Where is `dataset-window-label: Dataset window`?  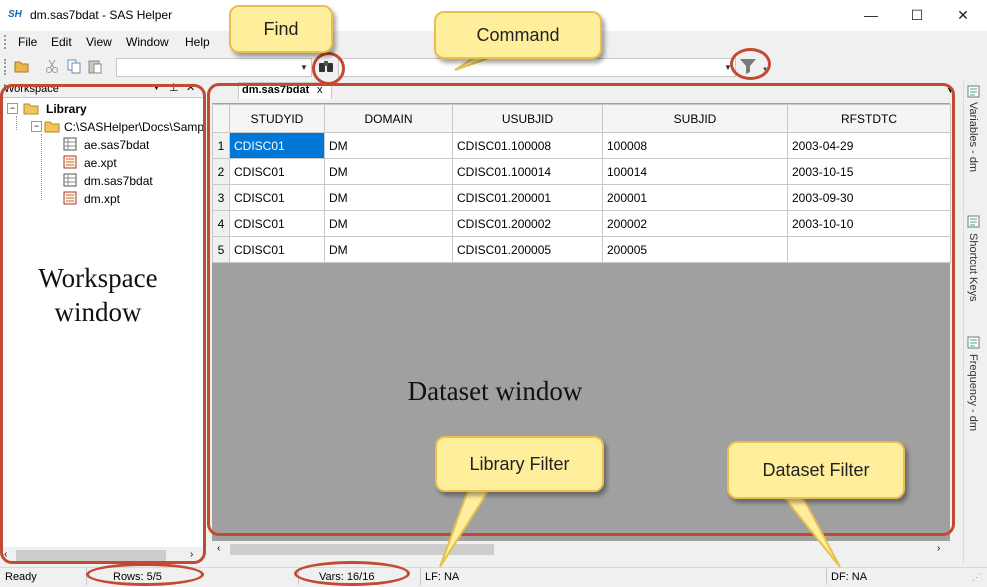
dataset-window-label: Dataset window is located at coordinates (495, 391).